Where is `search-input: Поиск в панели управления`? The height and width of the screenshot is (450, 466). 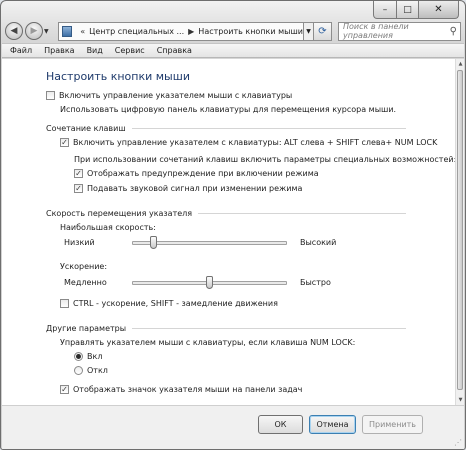
search-input: Поиск в панели управления is located at coordinates (396, 31).